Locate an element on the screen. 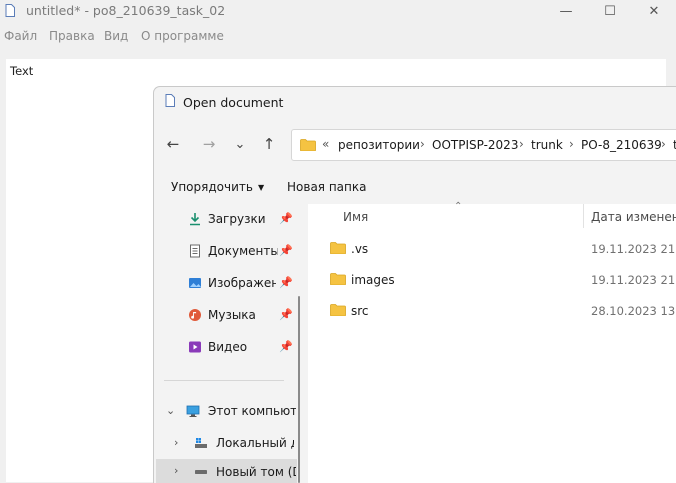 The image size is (676, 483). nav-item-pictures: Изображения 📌 is located at coordinates (228, 283).